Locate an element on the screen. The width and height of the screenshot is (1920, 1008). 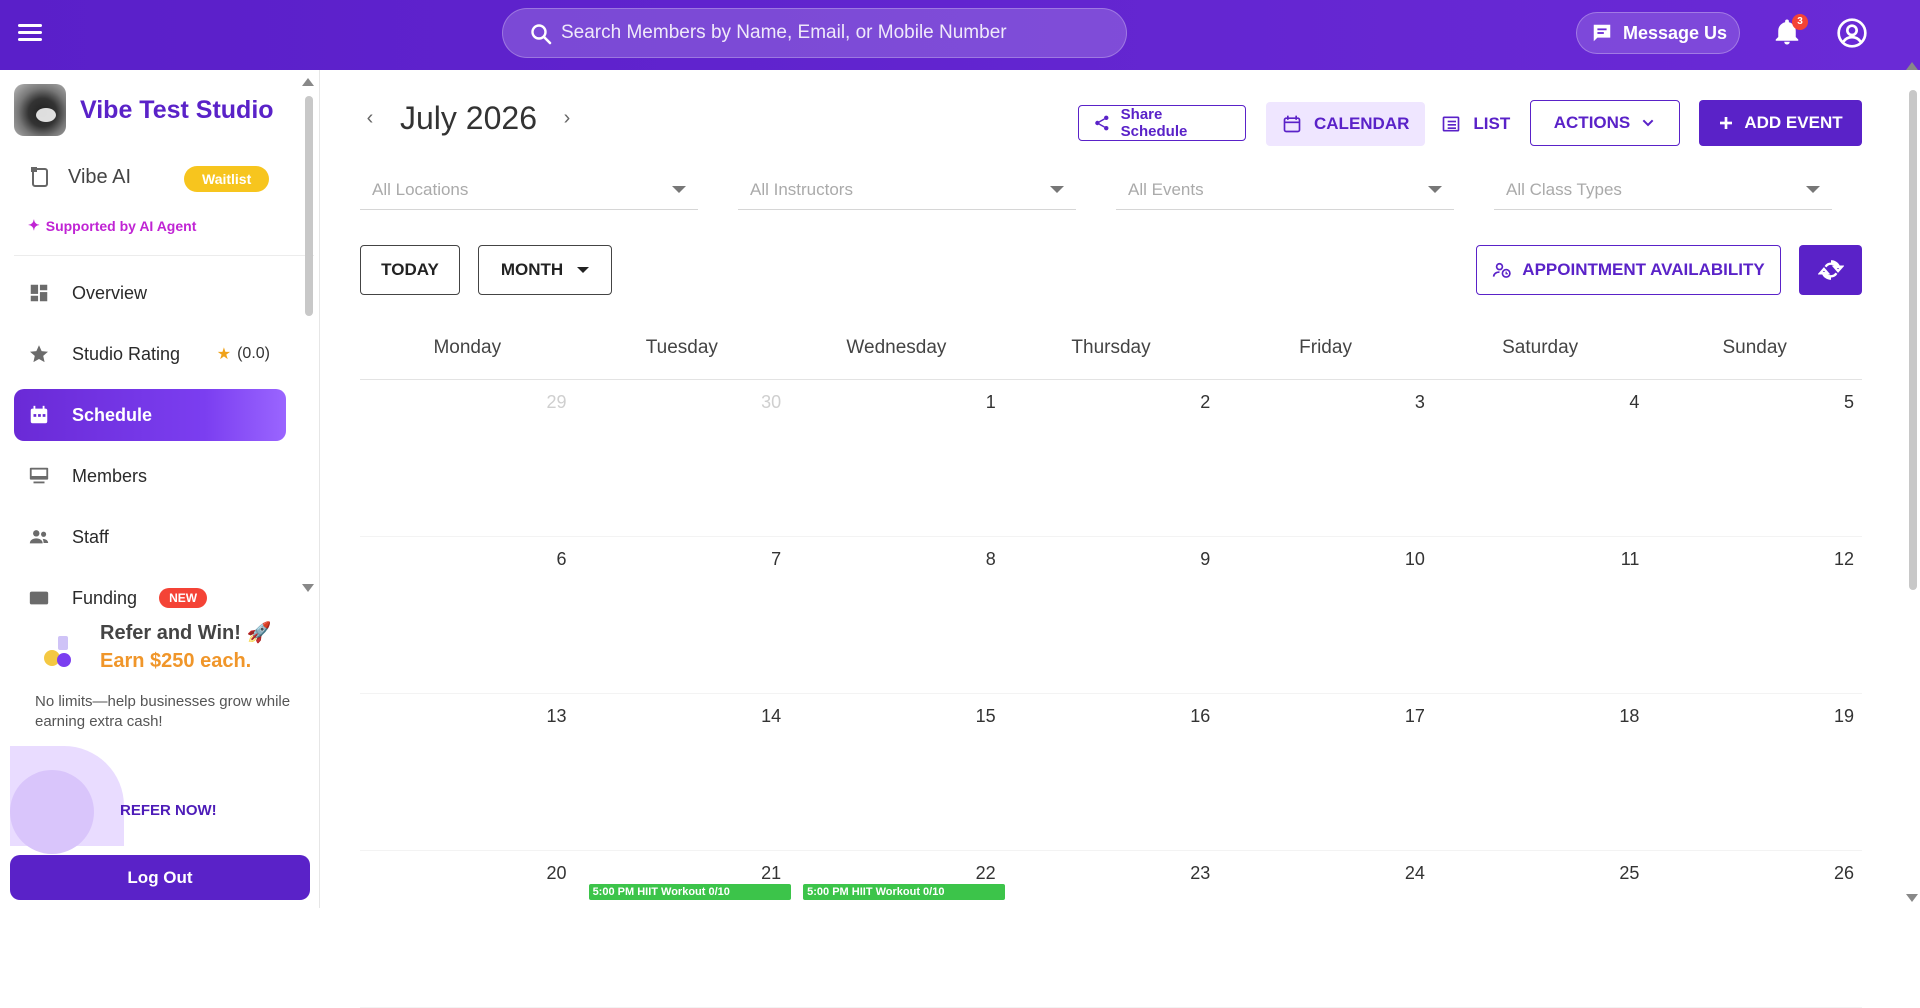
calendar-day: 6 is located at coordinates (467, 615).